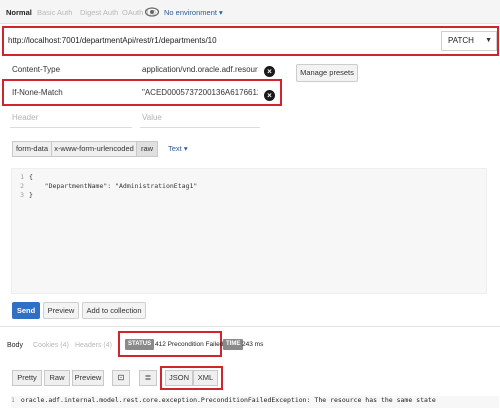  I want to click on environment-label: No environment, so click(190, 12).